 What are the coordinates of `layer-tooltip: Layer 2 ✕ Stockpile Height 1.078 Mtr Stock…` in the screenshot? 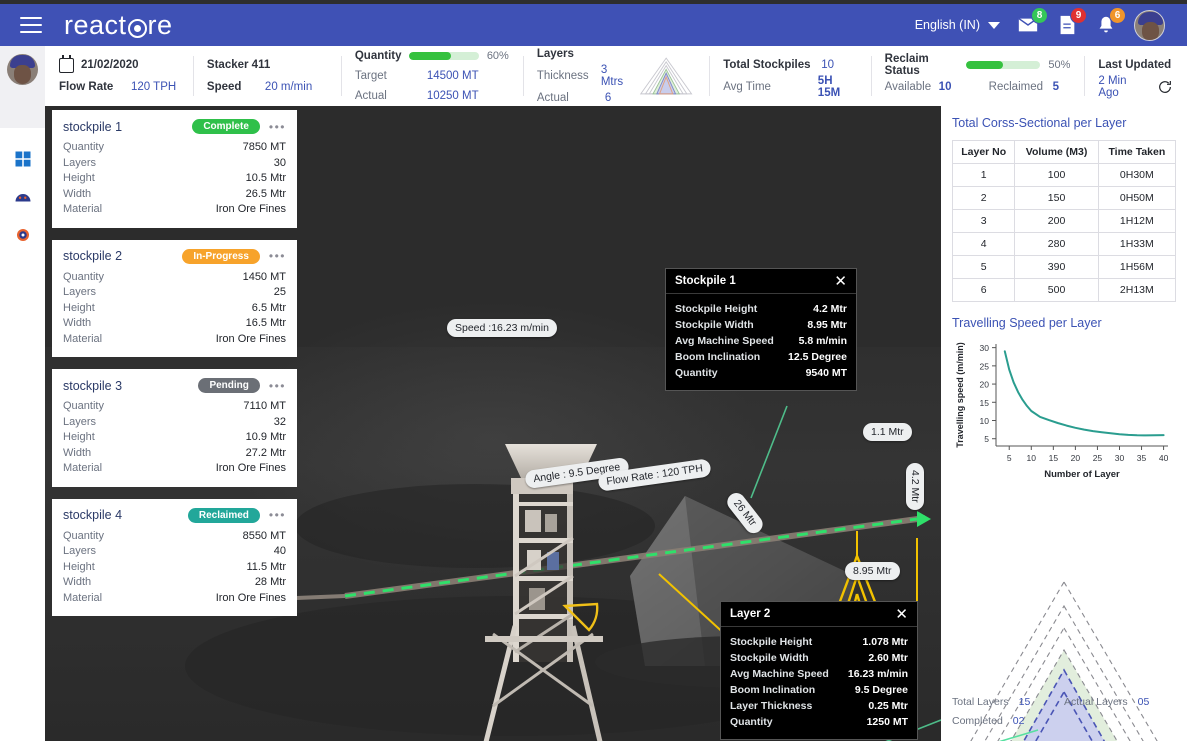 It's located at (819, 670).